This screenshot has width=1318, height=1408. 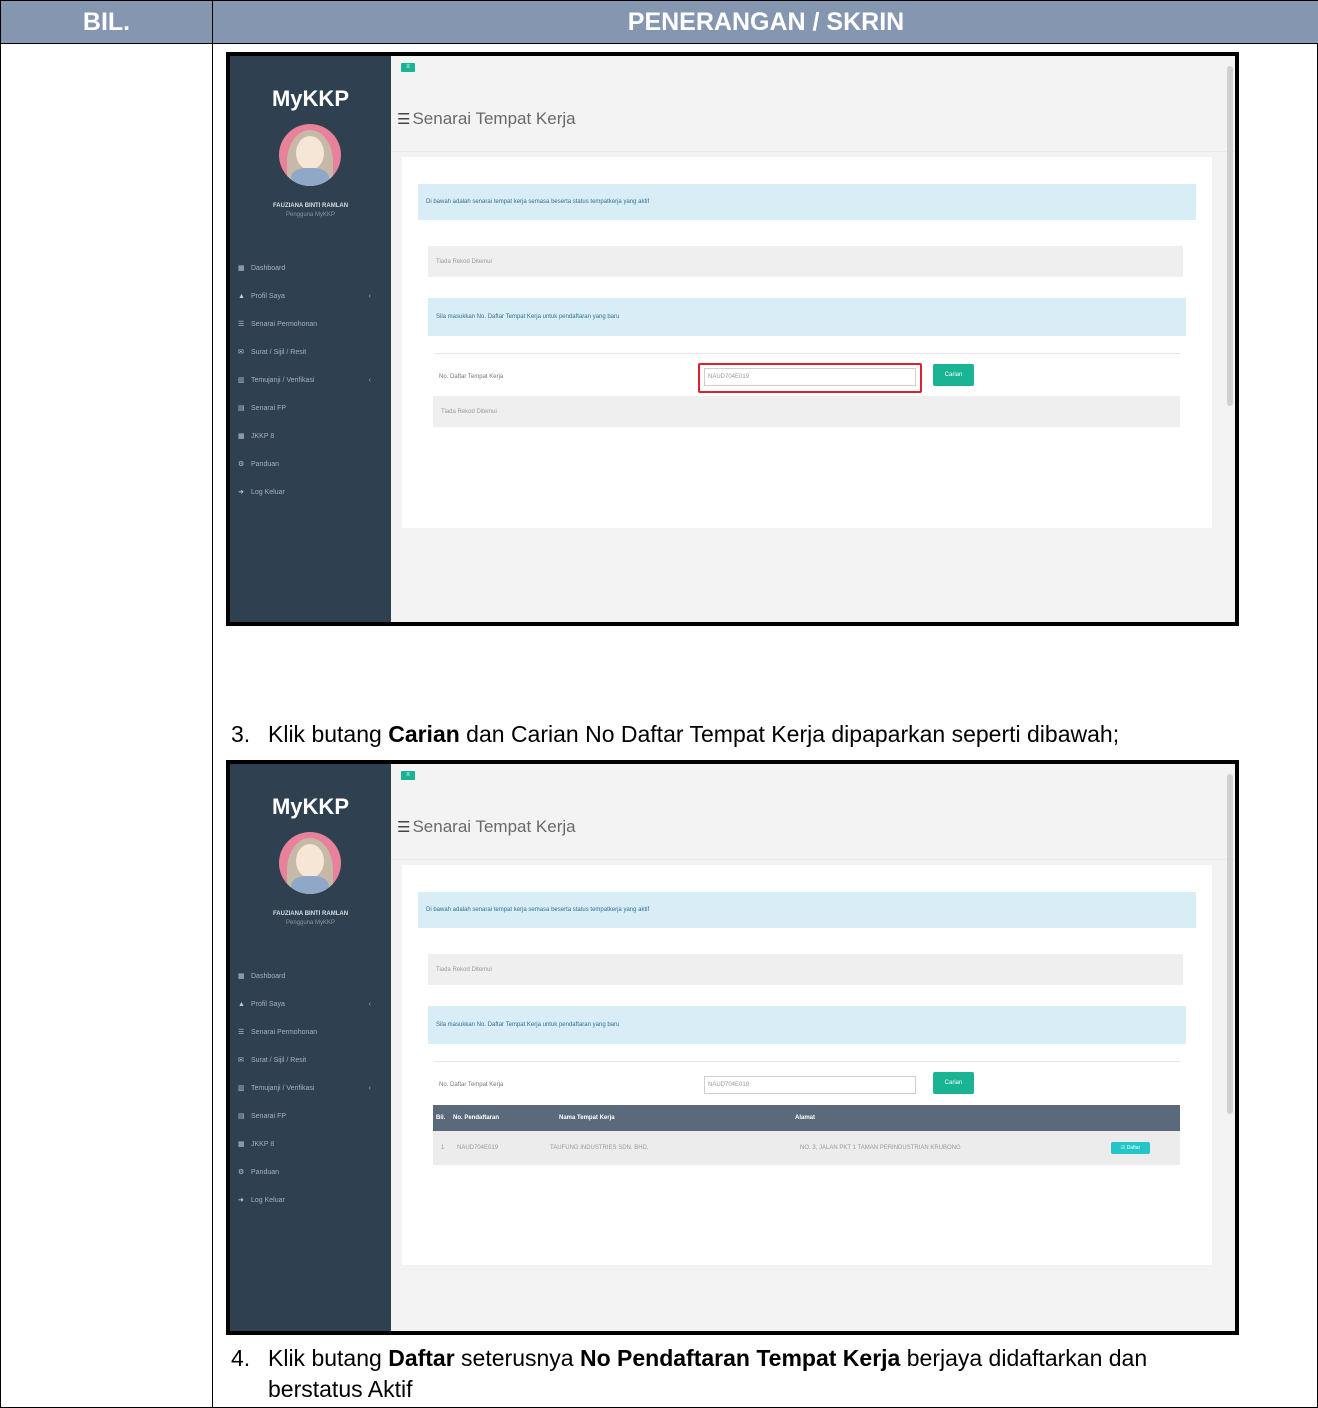 I want to click on cell-bil: 1, so click(x=443, y=1148).